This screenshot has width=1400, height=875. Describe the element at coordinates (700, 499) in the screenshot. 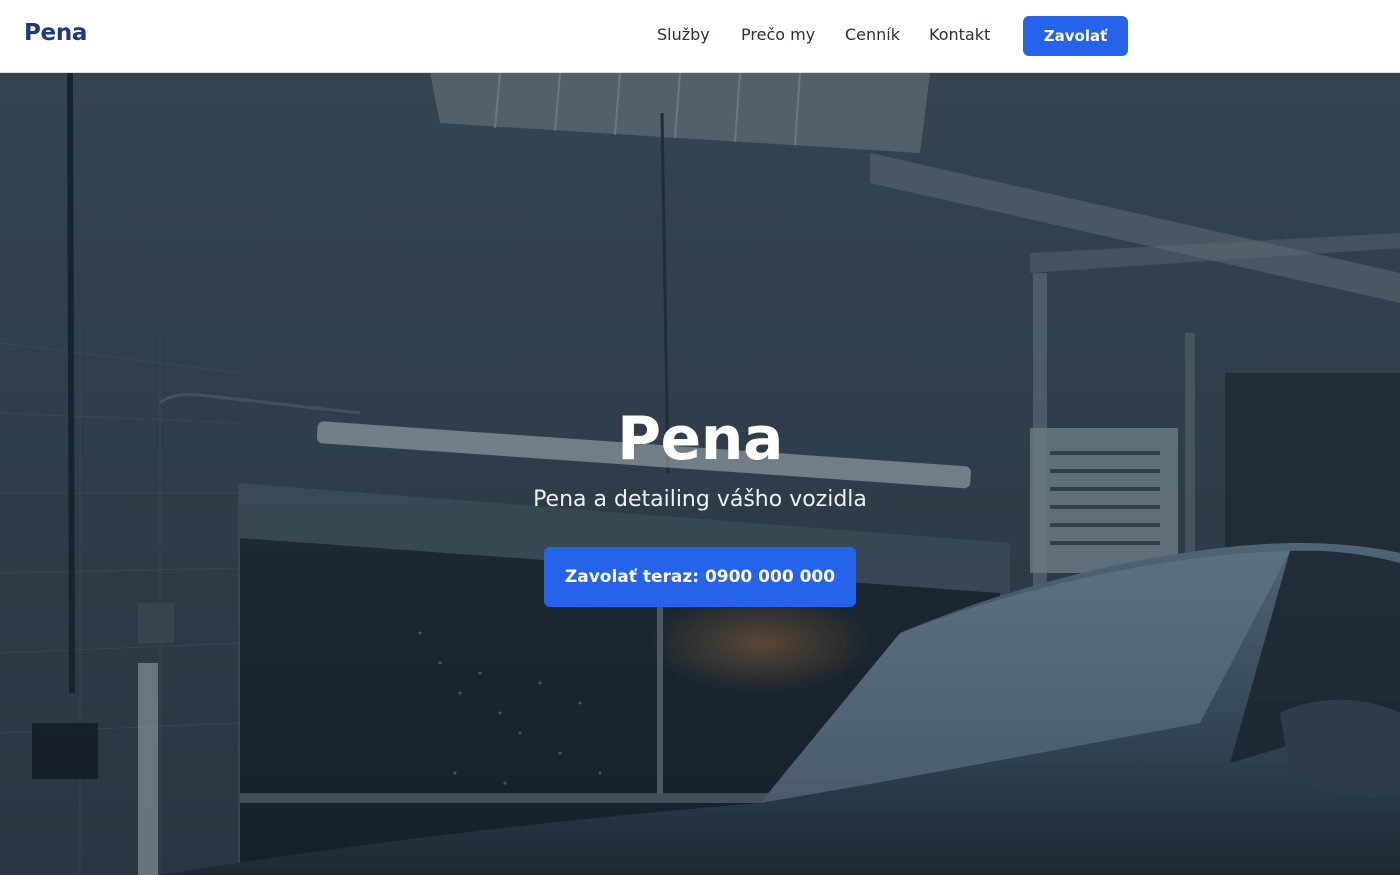

I see `hero-subtitle: Pena a detailing vášho vozidla` at that location.